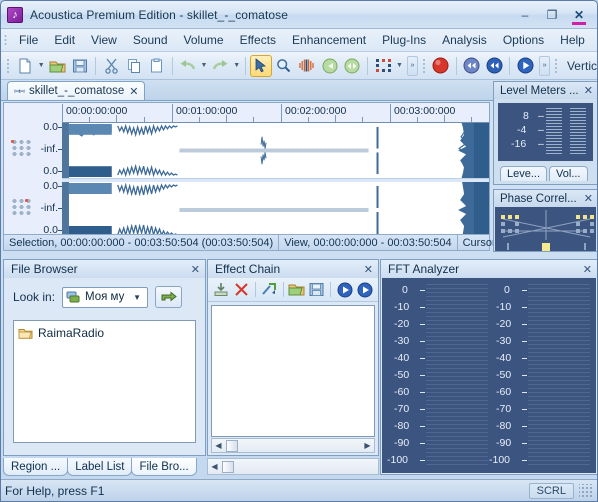 The width and height of the screenshot is (598, 502). Describe the element at coordinates (579, 15) in the screenshot. I see `close-button: ✕` at that location.